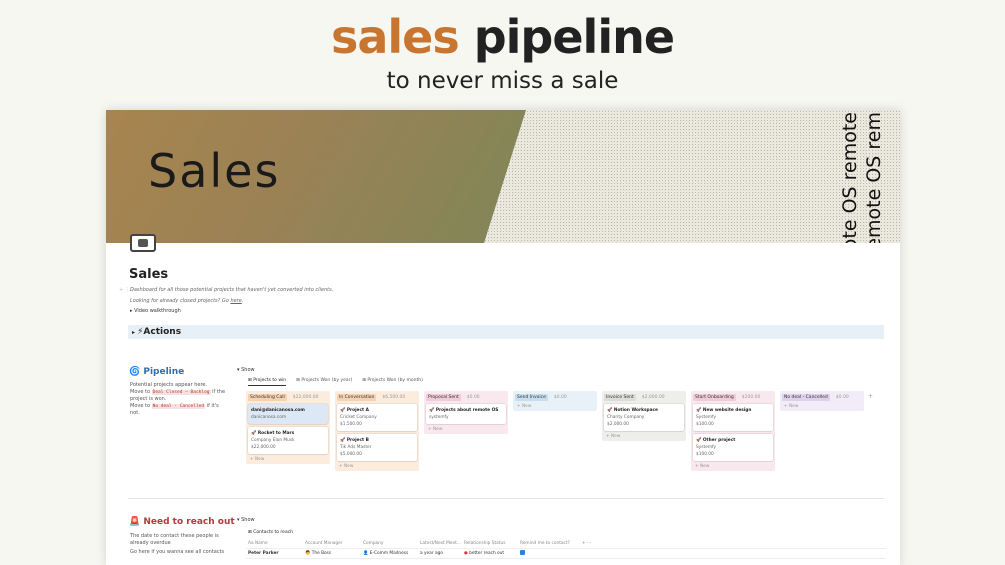  Describe the element at coordinates (466, 410) in the screenshot. I see `card-title: 🚀 Projects about remote OS` at that location.